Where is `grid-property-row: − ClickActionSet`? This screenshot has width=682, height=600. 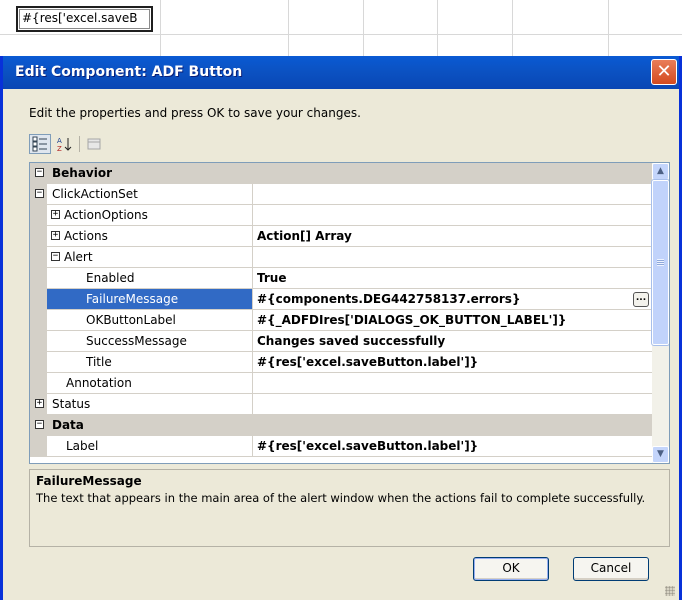
grid-property-row: − ClickActionSet is located at coordinates (341, 194).